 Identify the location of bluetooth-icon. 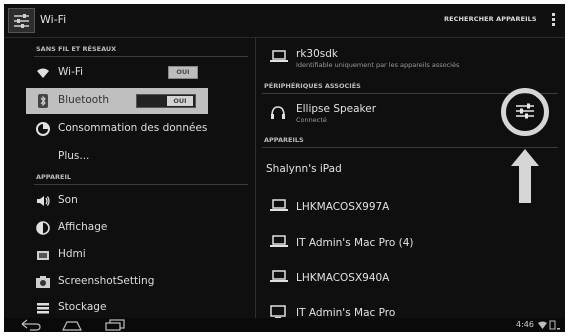
(43, 101).